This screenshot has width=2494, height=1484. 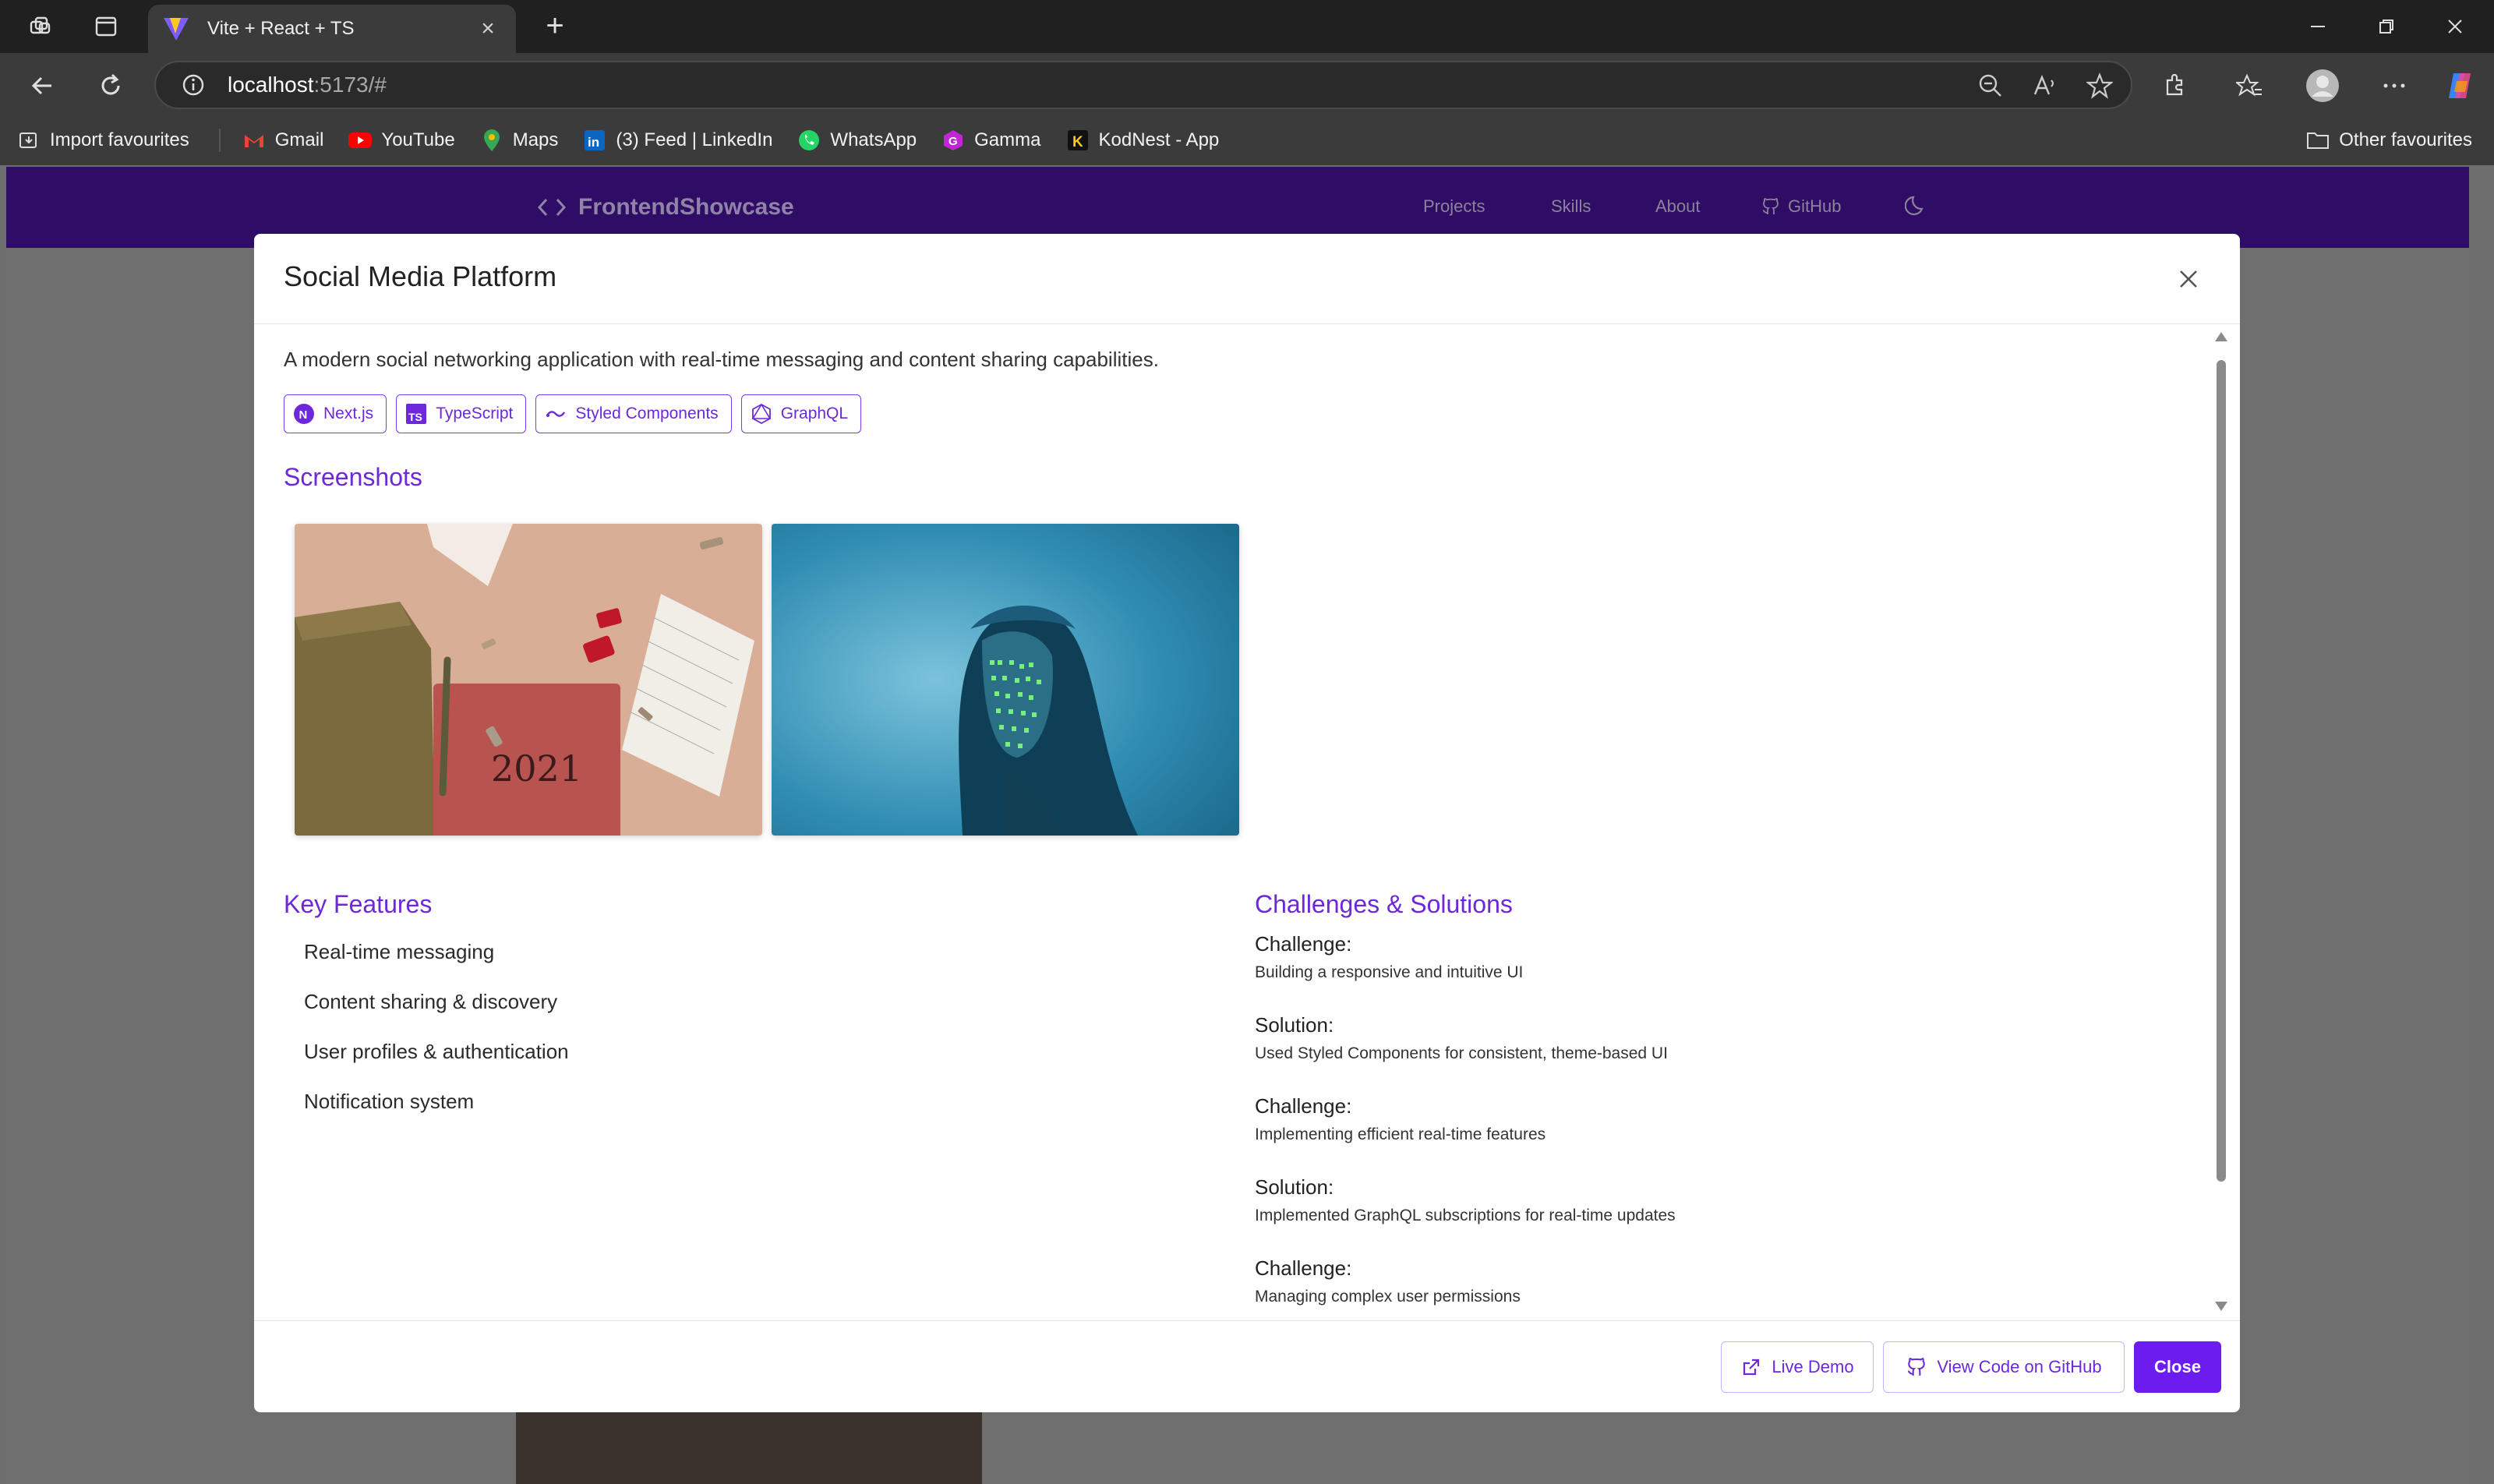 I want to click on restore-icon, so click(x=2386, y=26).